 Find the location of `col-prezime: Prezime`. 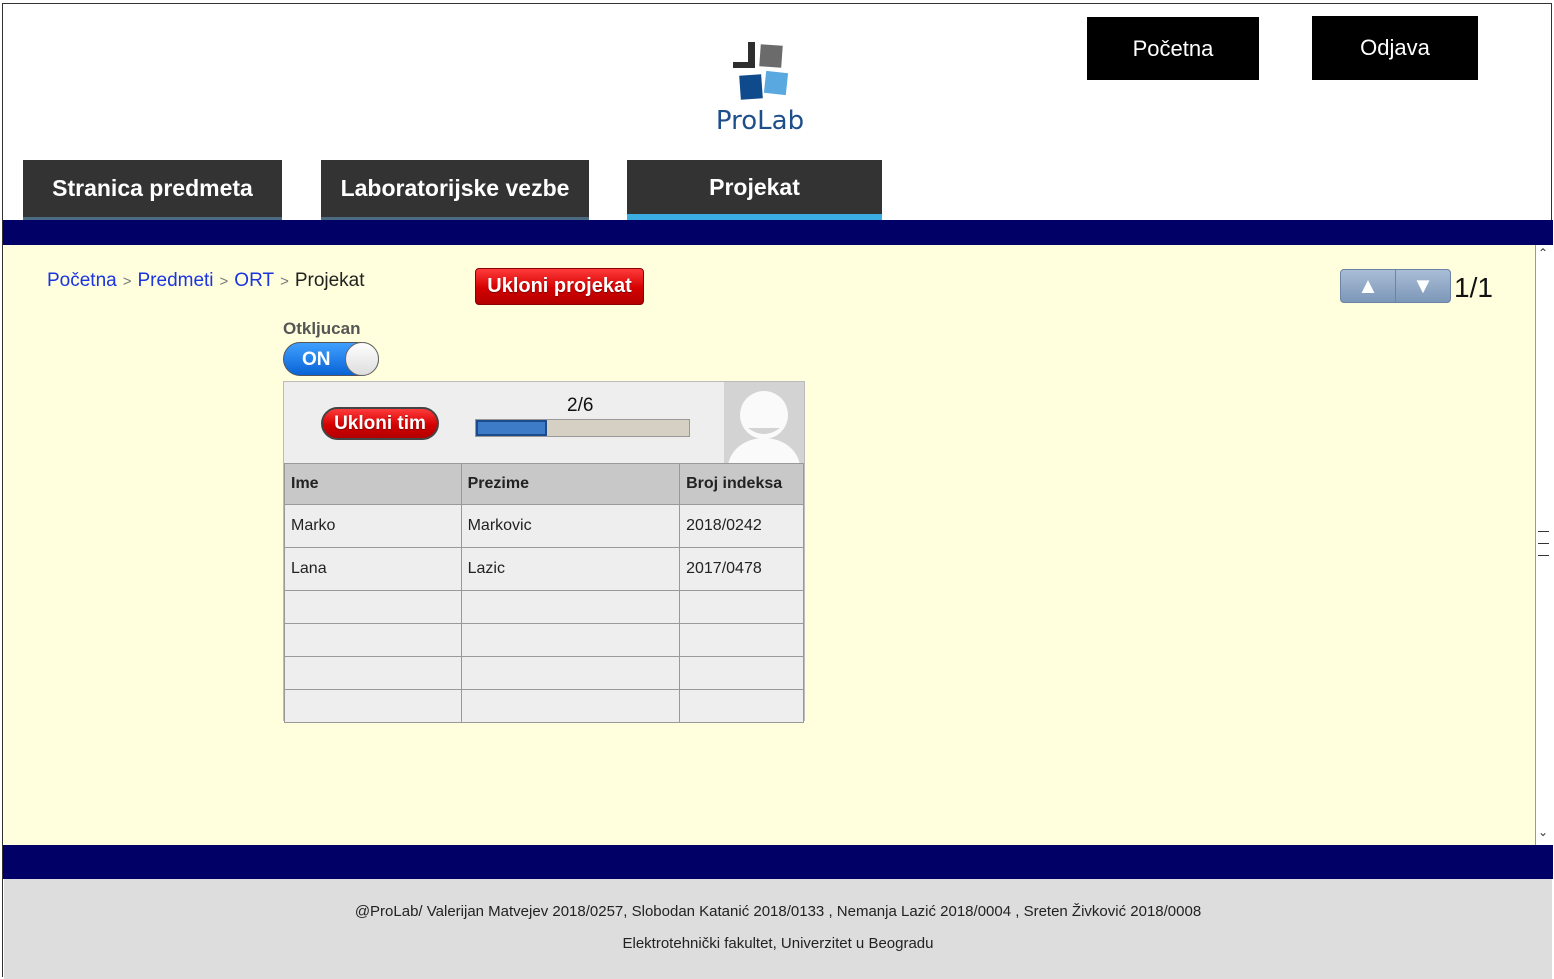

col-prezime: Prezime is located at coordinates (570, 484).